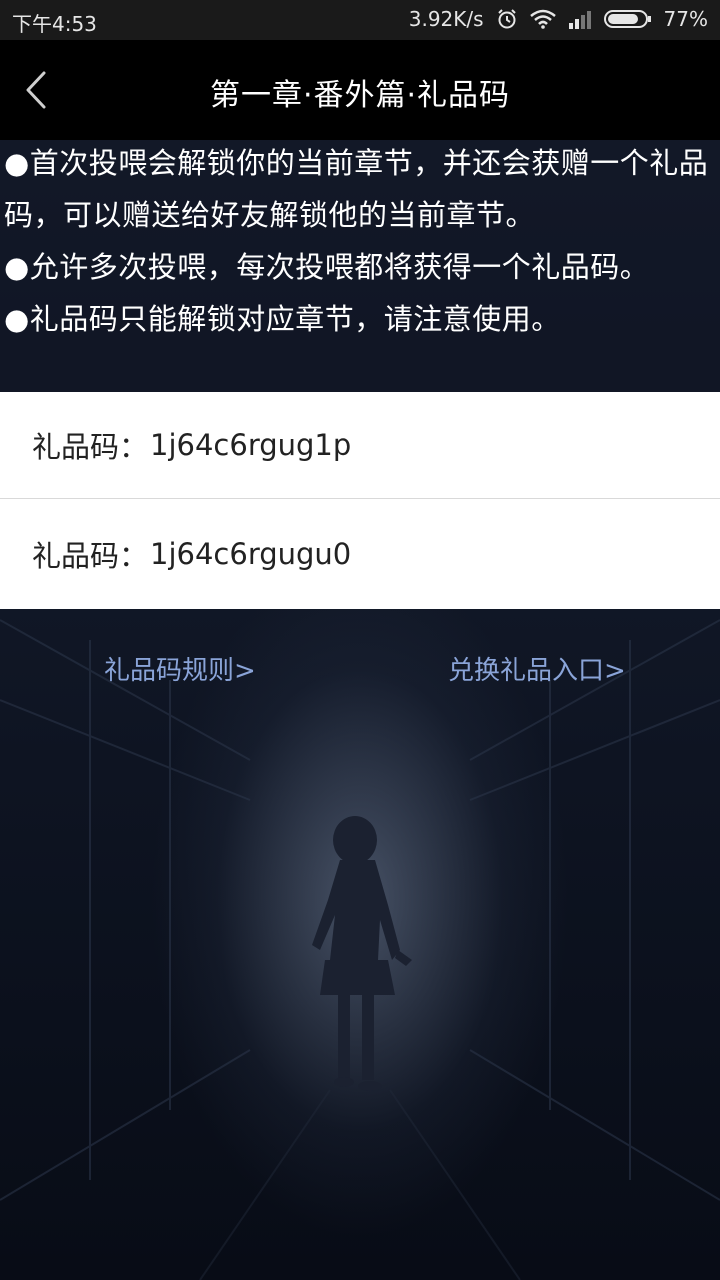  Describe the element at coordinates (507, 19) in the screenshot. I see `alarm-icon` at that location.